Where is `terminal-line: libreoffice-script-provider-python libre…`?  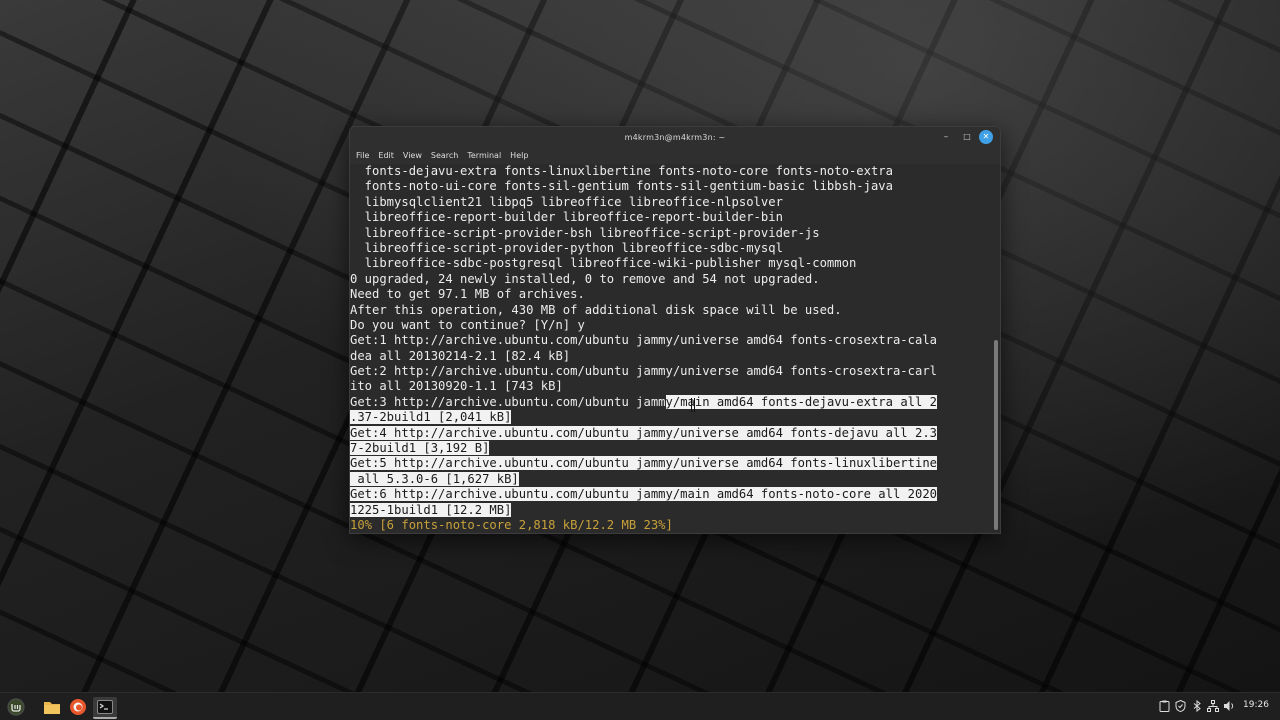
terminal-line: libreoffice-script-provider-python libre… is located at coordinates (671, 248).